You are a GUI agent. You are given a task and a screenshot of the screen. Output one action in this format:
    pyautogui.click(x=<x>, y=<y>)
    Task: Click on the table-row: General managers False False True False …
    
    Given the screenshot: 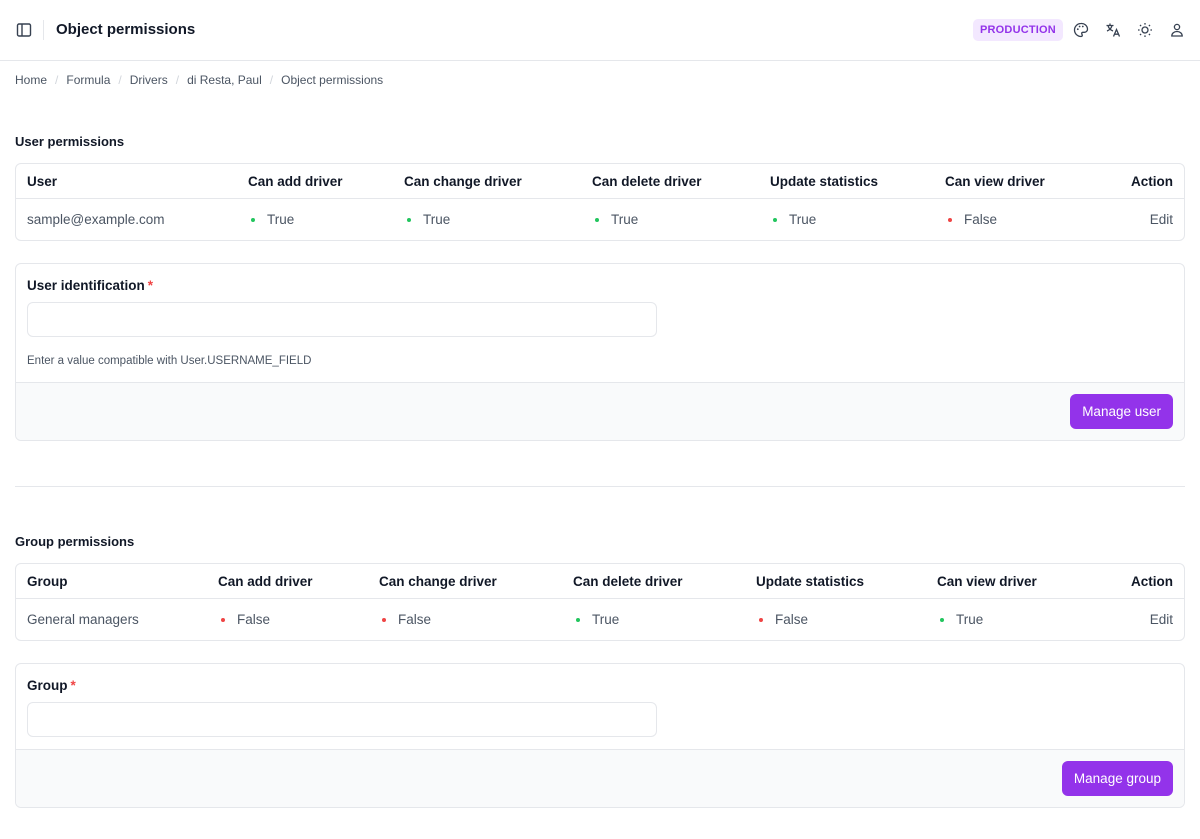 What is the action you would take?
    pyautogui.click(x=600, y=619)
    